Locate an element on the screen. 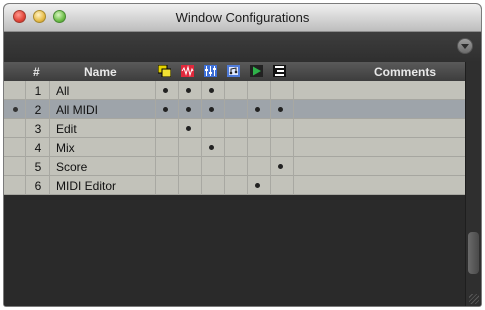 This screenshot has width=485, height=310. row-number: 2 is located at coordinates (38, 110).